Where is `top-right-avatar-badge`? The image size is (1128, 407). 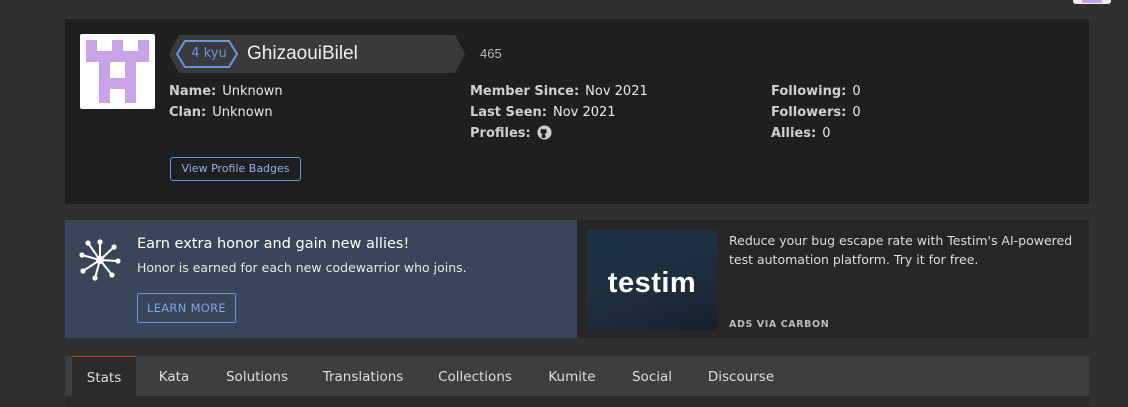
top-right-avatar-badge is located at coordinates (1092, 2).